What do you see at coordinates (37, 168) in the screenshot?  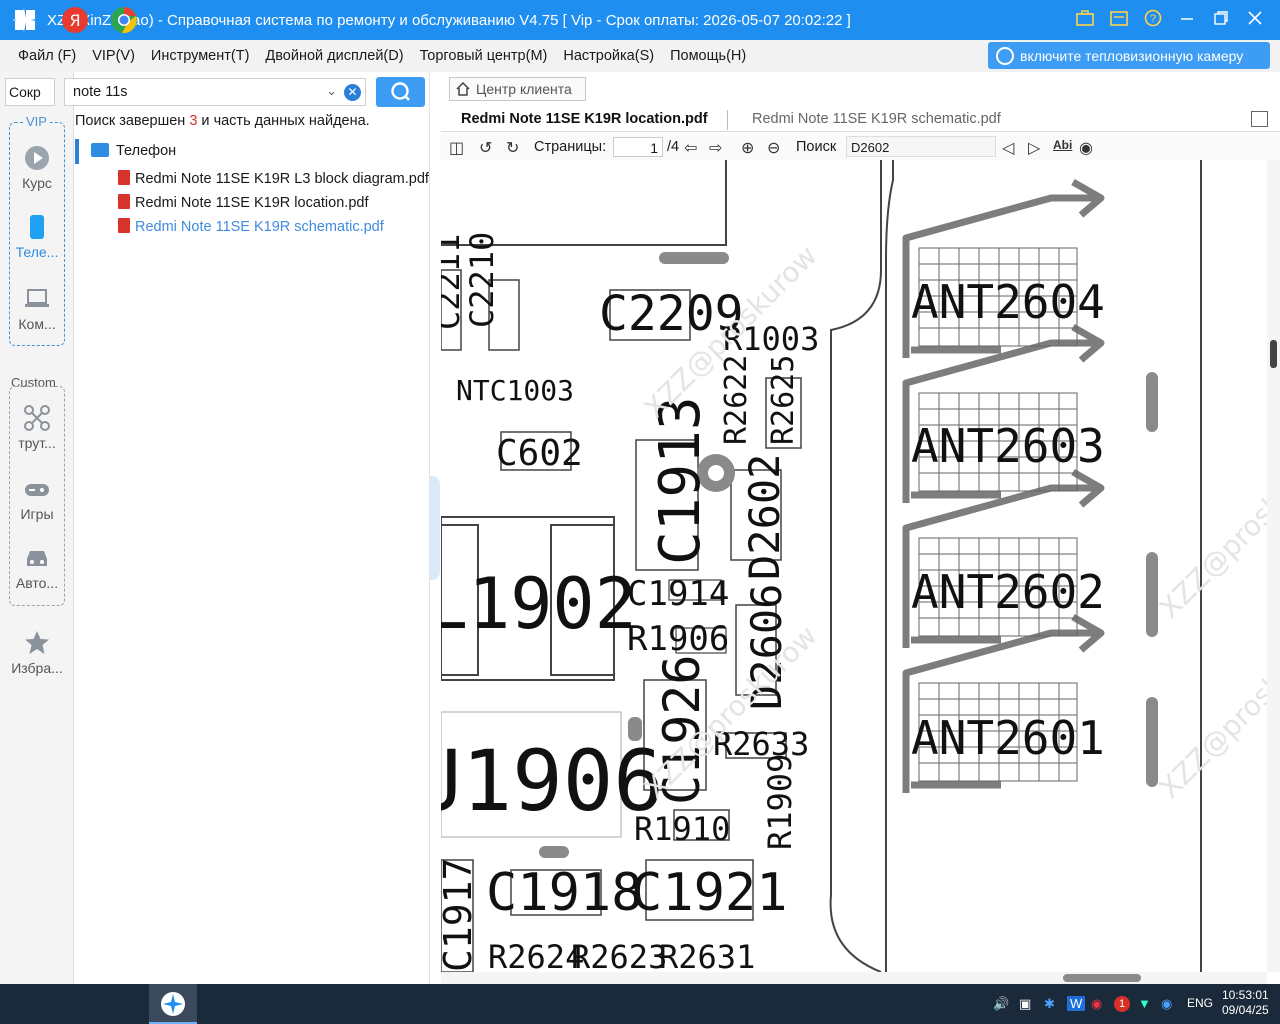 I see `rail-item-course: Курс` at bounding box center [37, 168].